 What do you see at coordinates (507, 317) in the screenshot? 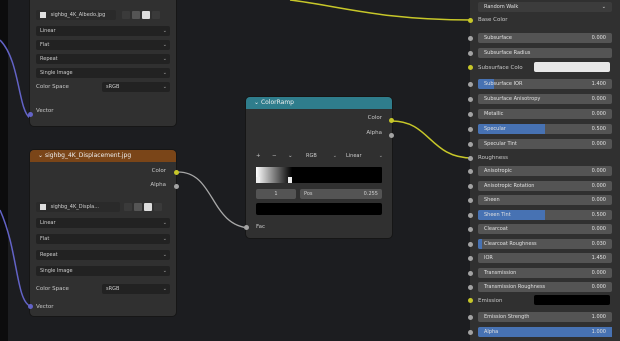
I see `bsdf-input-label: Emission Strength` at bounding box center [507, 317].